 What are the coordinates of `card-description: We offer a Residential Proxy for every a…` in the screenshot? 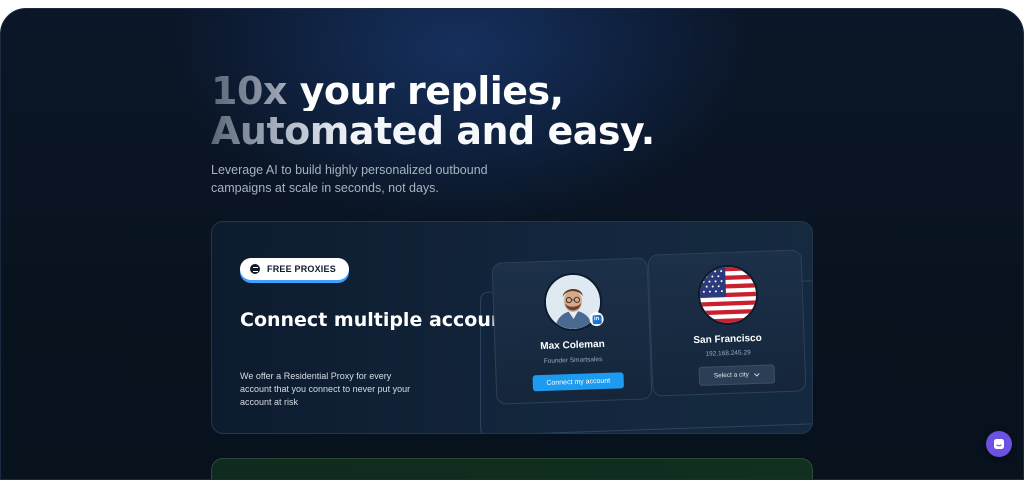 It's located at (330, 389).